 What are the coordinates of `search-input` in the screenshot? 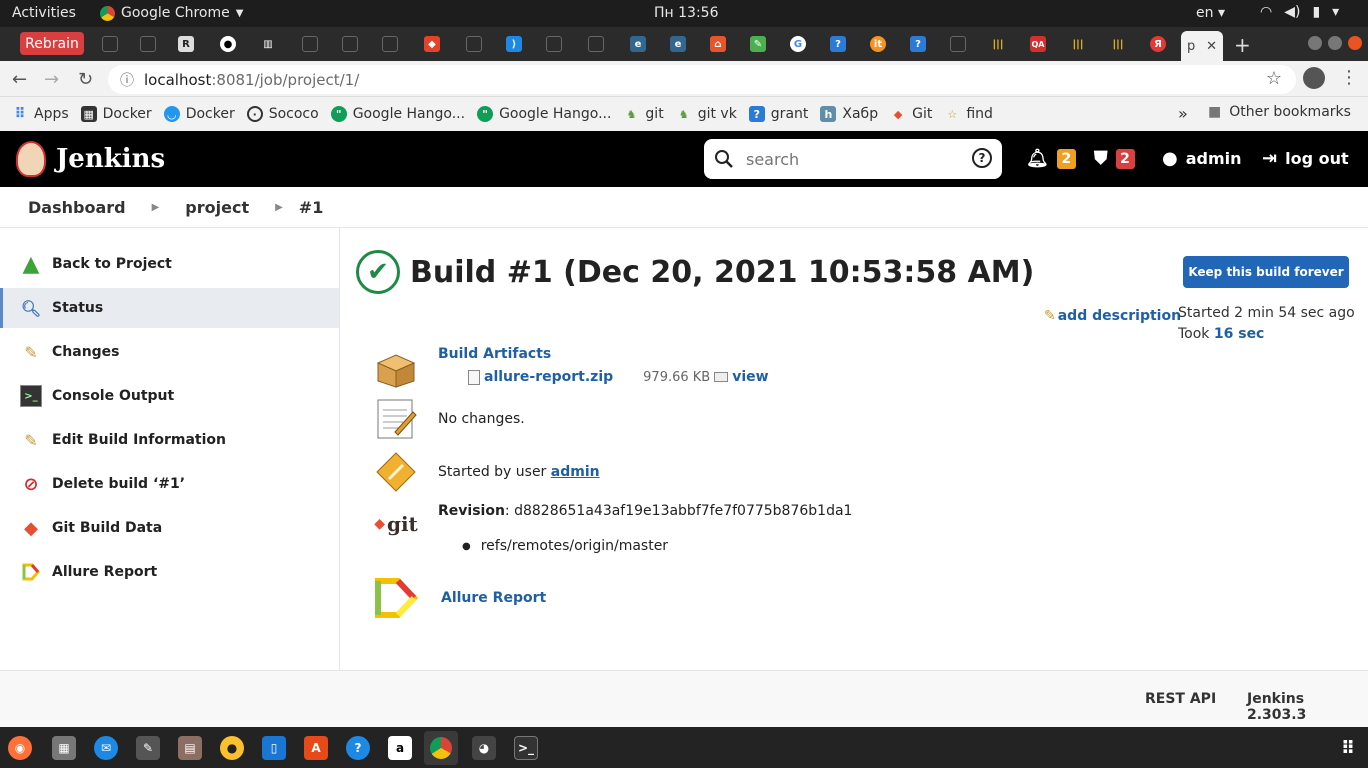 It's located at (851, 159).